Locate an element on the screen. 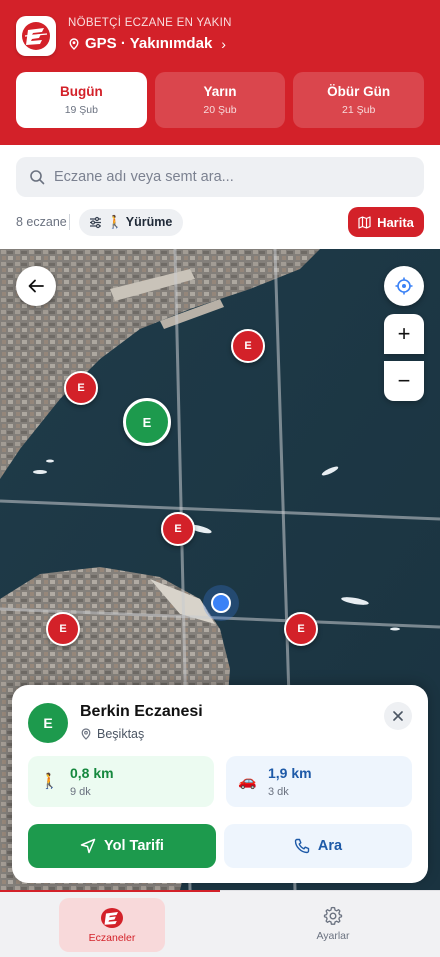 The height and width of the screenshot is (957, 440). tab-date: 20 Şub is located at coordinates (220, 110).